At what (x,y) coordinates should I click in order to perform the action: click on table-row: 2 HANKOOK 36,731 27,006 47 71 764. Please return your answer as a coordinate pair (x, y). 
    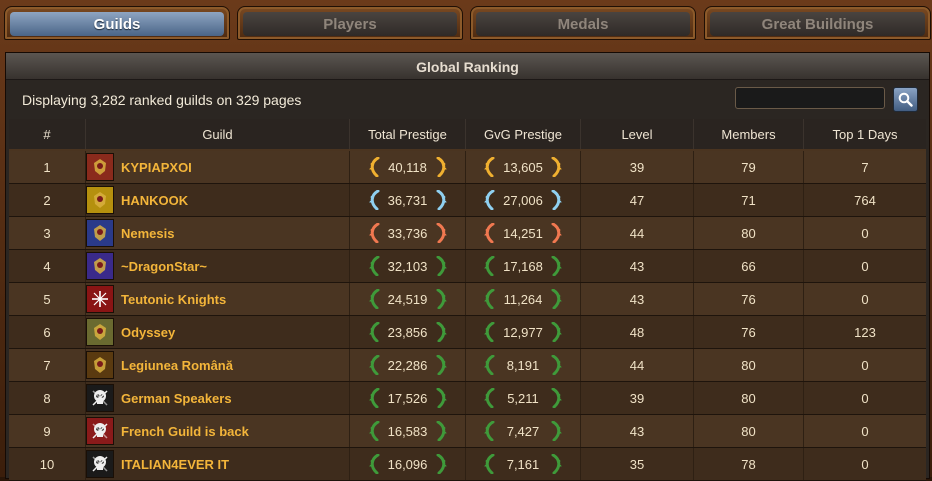
    Looking at the image, I should click on (467, 200).